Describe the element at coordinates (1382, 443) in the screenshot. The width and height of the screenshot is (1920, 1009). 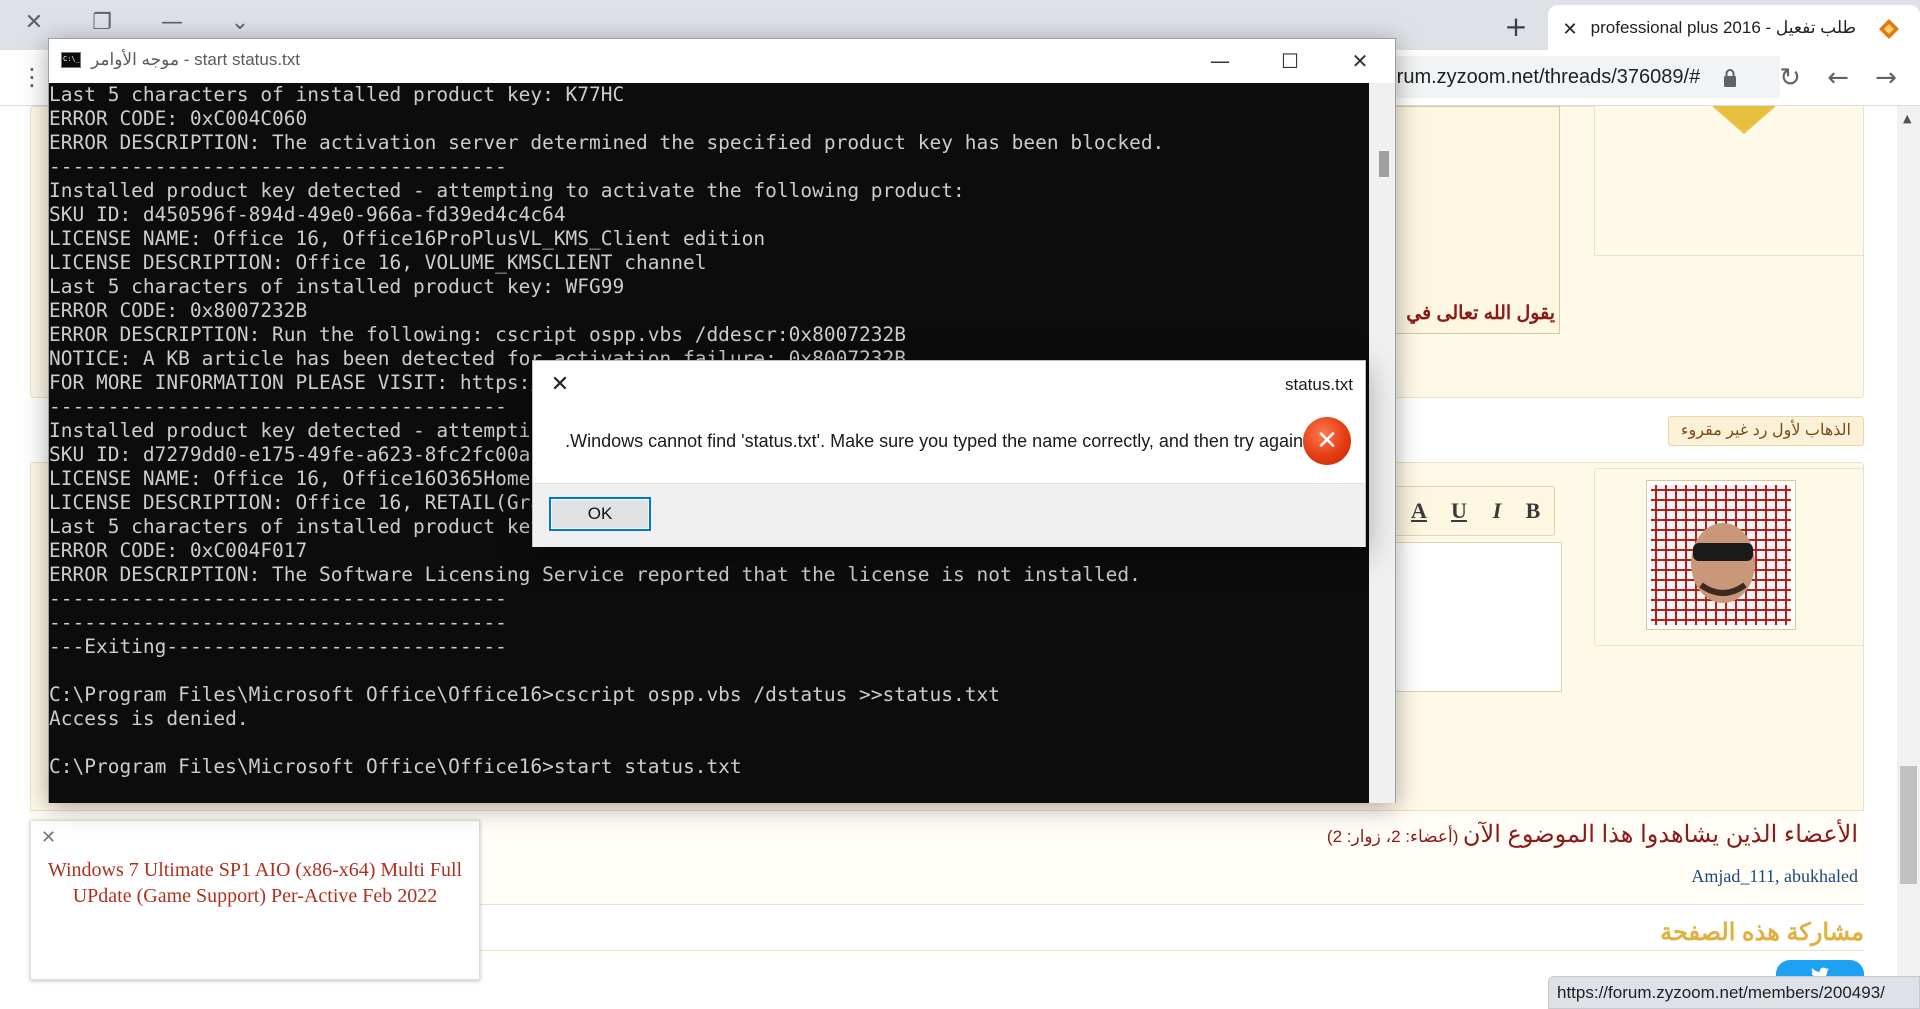
I see `cmd-scrollbar` at that location.